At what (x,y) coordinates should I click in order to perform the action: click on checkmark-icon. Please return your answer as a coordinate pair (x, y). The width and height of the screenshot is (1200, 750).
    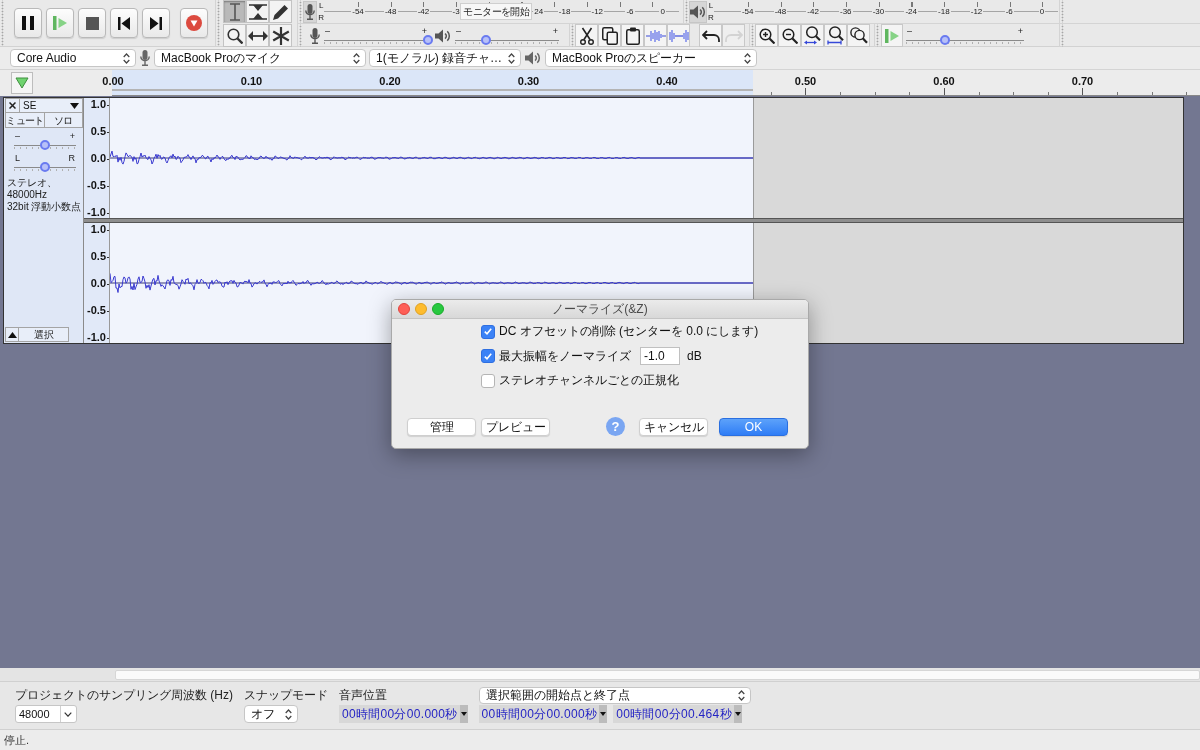
    Looking at the image, I should click on (488, 356).